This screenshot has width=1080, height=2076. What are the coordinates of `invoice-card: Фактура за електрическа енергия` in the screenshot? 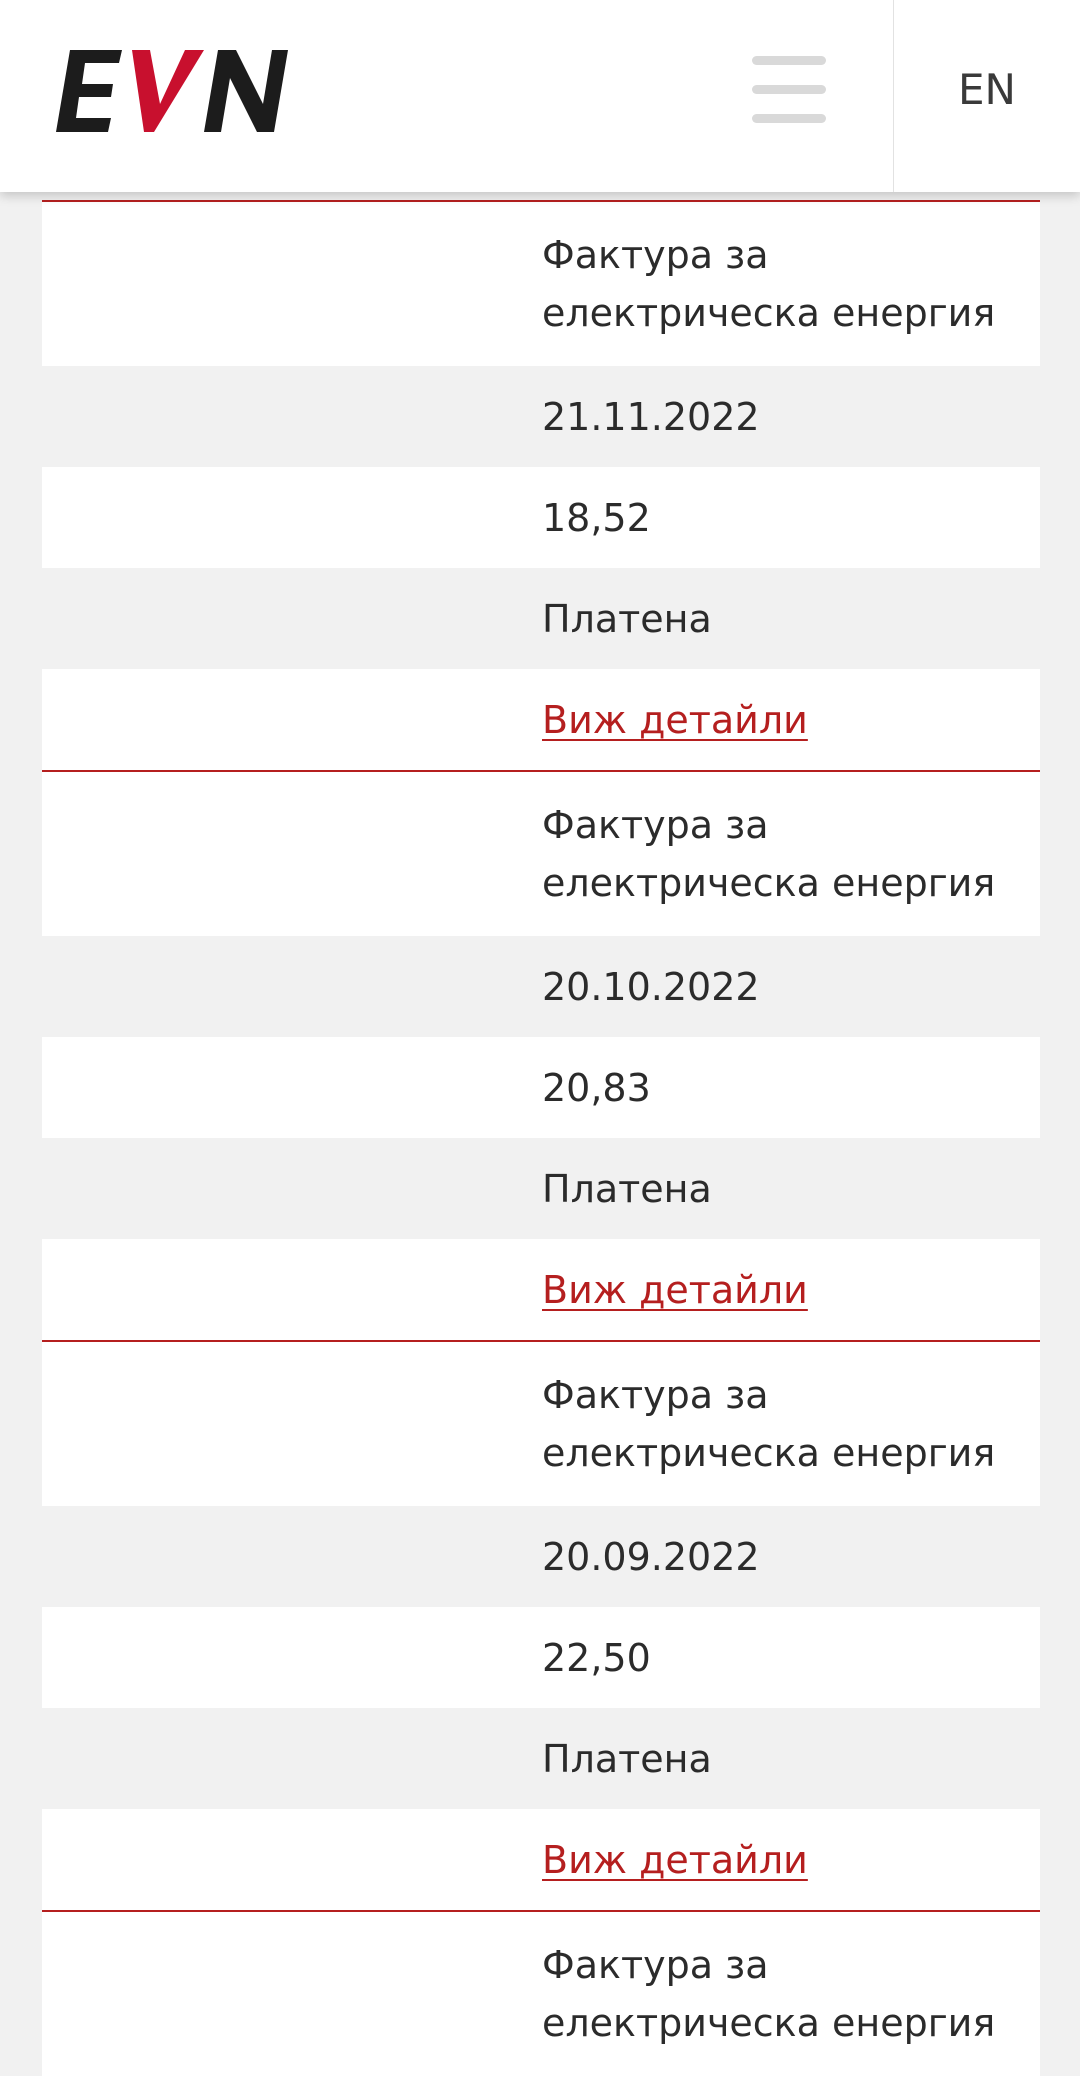 It's located at (541, 1993).